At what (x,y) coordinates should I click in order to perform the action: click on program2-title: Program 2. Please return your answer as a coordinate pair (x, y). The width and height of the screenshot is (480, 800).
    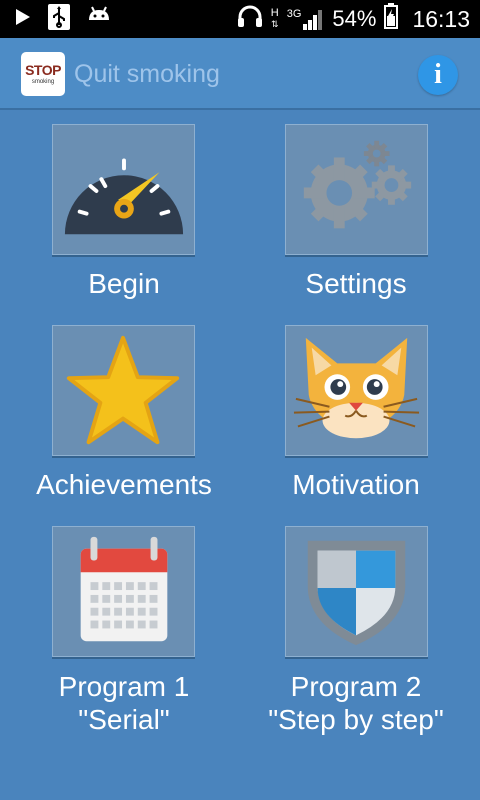
    Looking at the image, I should click on (356, 686).